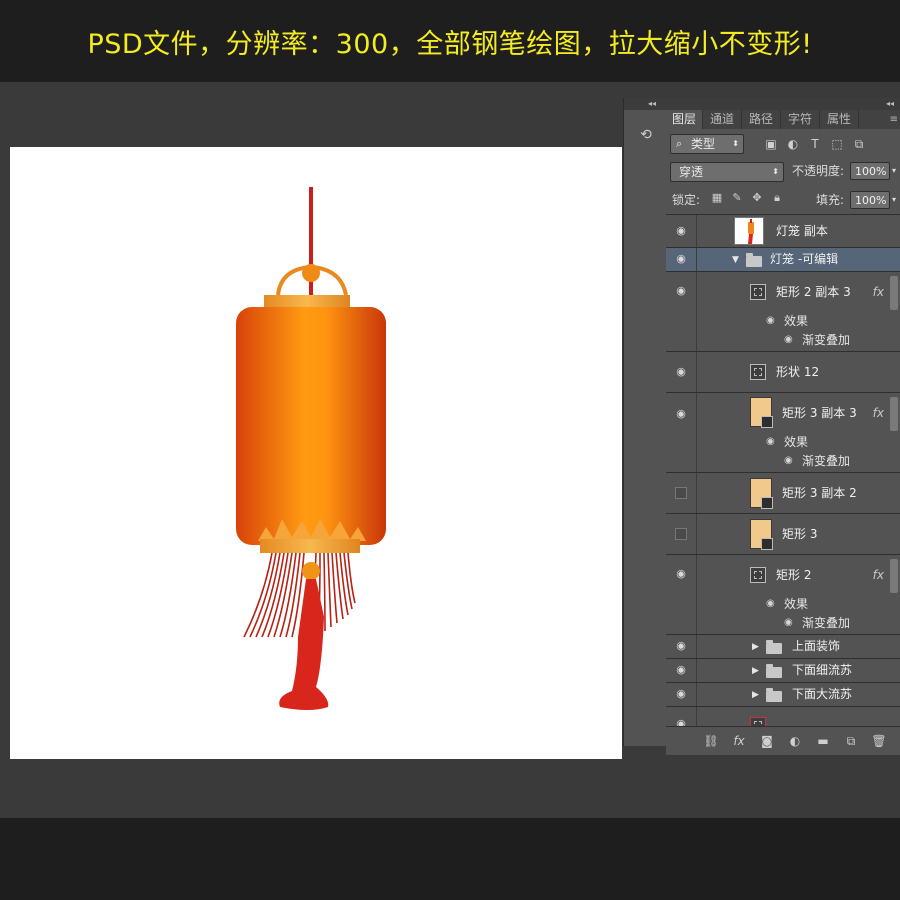 The image size is (900, 900). I want to click on image-filter-icon: ▣, so click(771, 144).